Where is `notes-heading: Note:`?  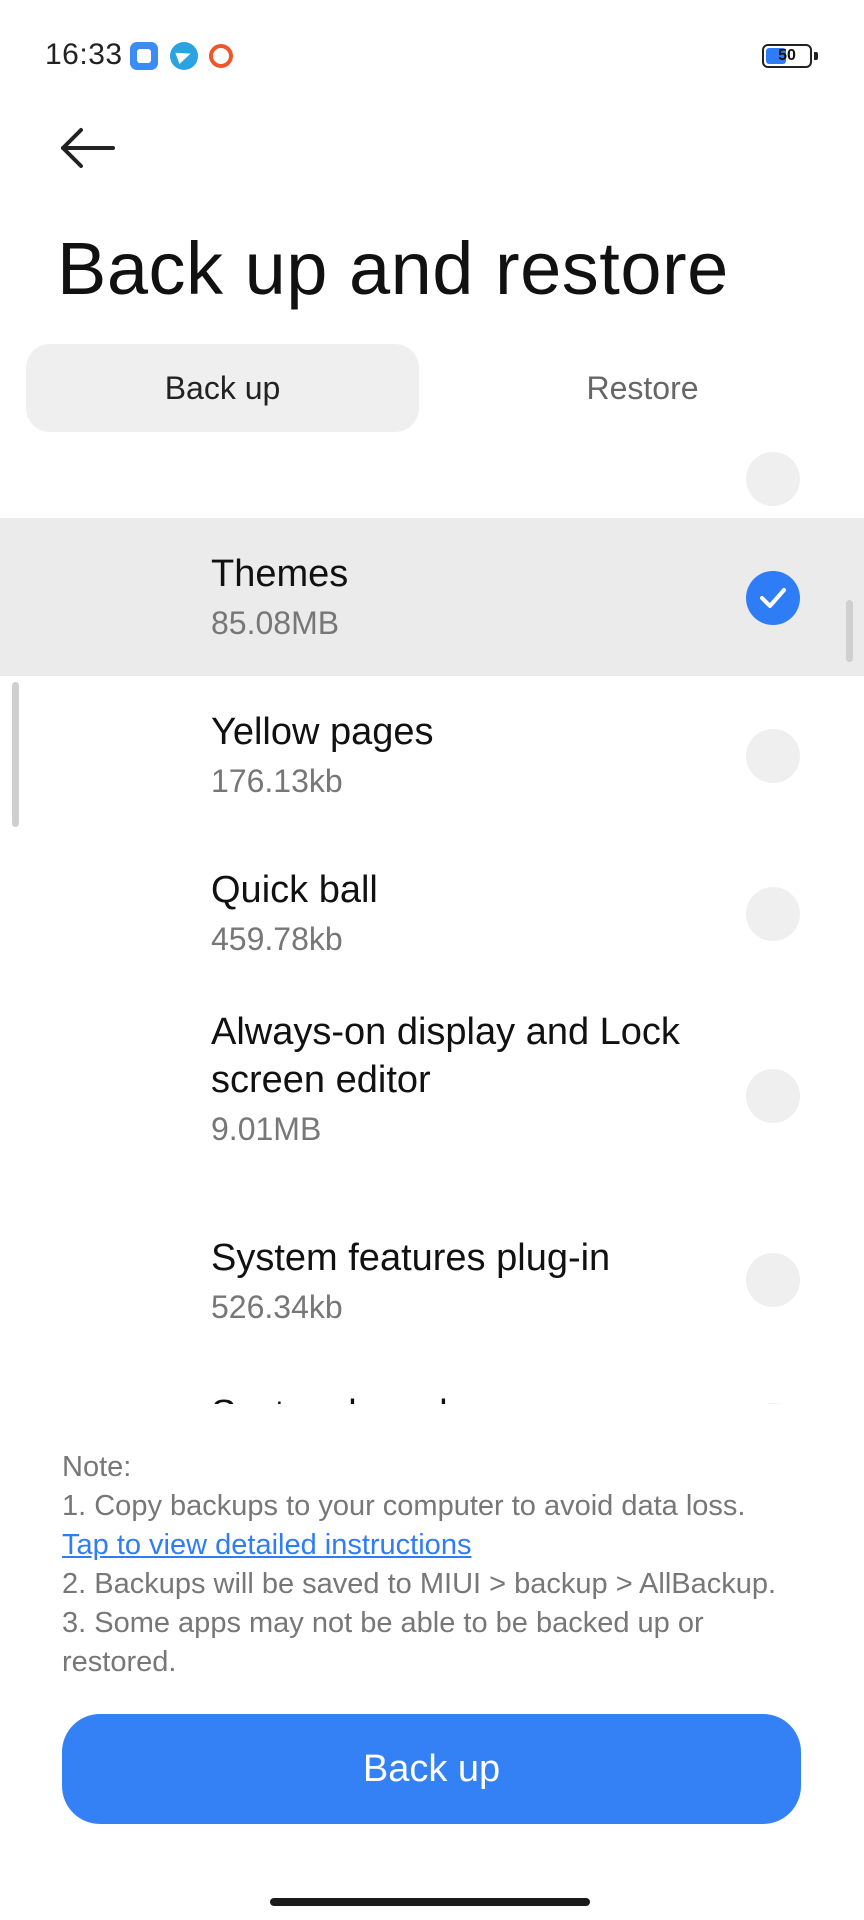
notes-heading: Note: is located at coordinates (97, 1467).